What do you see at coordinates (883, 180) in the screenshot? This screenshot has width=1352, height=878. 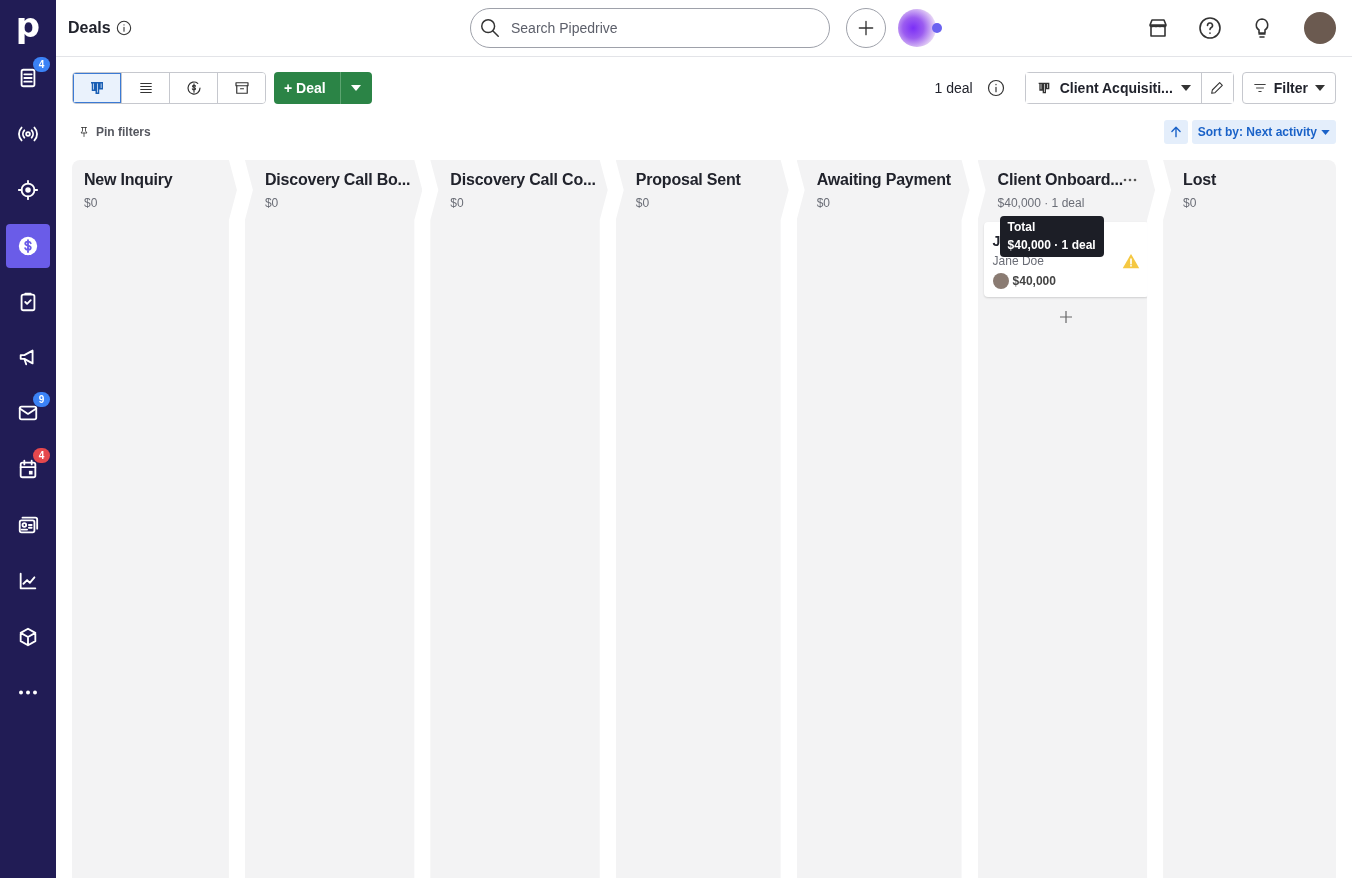 I see `stage-name: Awaiting Payment` at bounding box center [883, 180].